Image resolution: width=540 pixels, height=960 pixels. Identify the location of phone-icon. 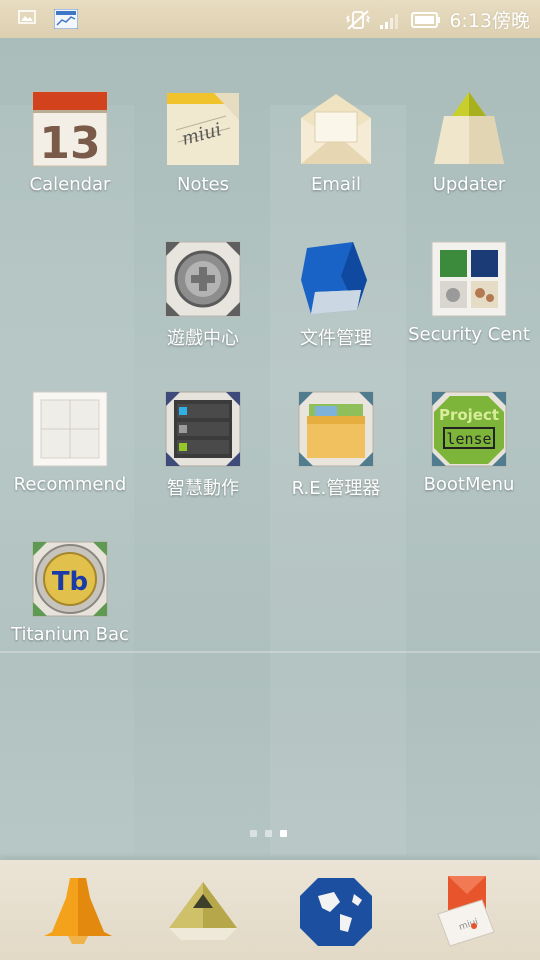
(78, 911).